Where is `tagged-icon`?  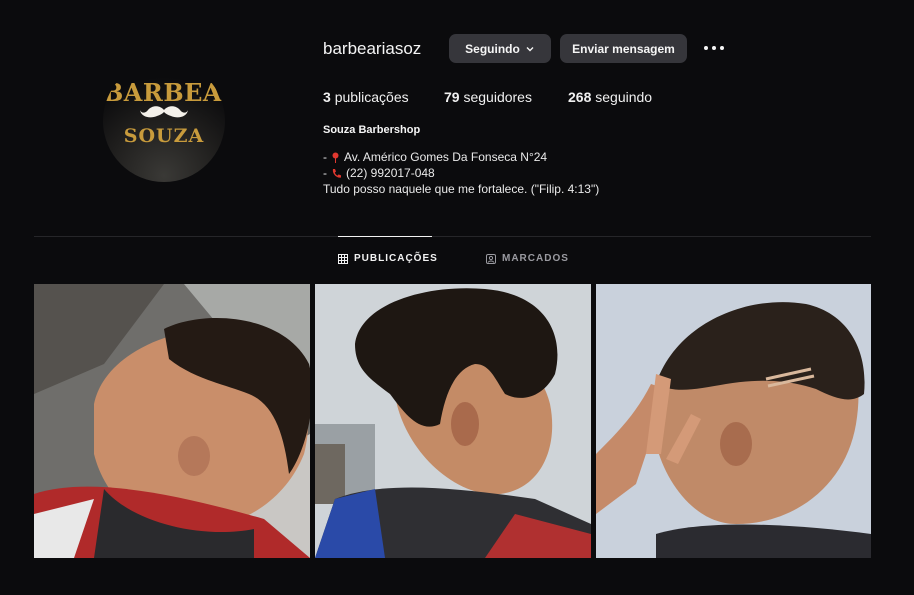 tagged-icon is located at coordinates (491, 258).